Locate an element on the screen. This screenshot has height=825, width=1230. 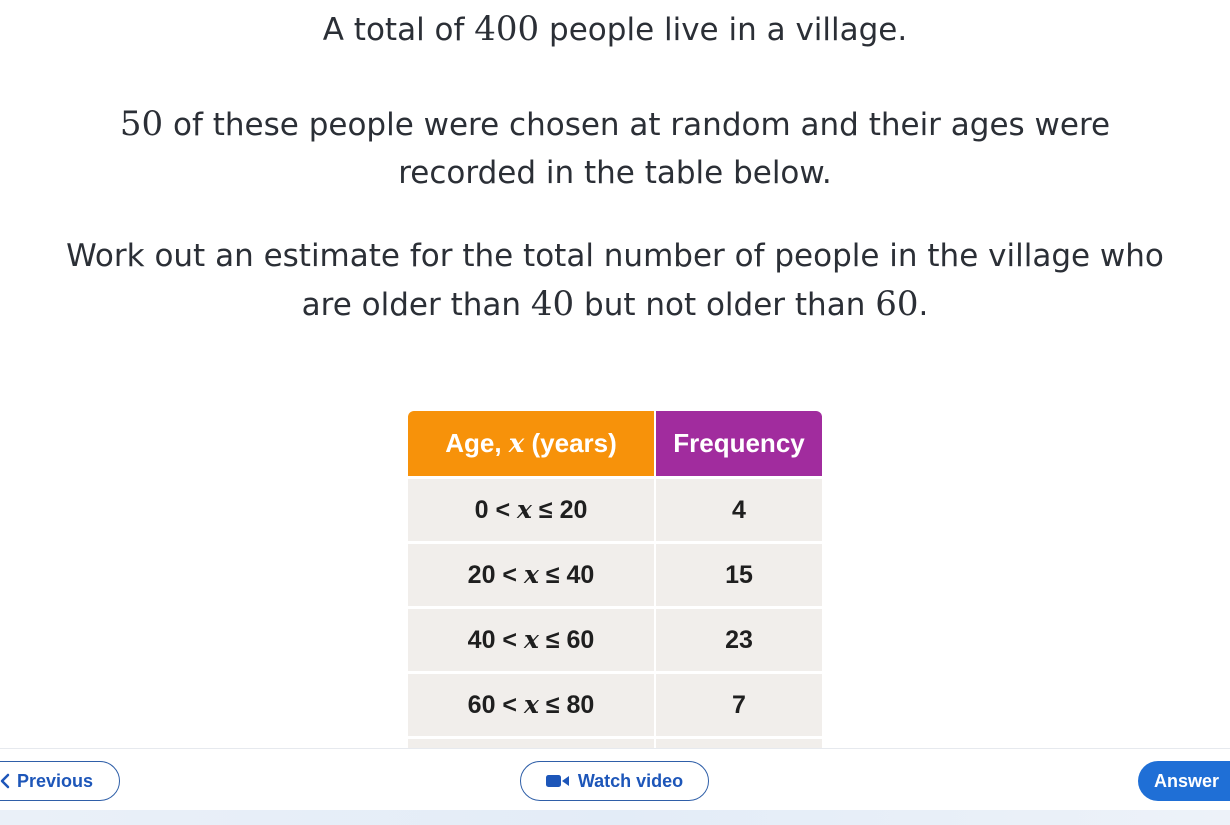
watch-video-button: Watch video is located at coordinates (614, 781).